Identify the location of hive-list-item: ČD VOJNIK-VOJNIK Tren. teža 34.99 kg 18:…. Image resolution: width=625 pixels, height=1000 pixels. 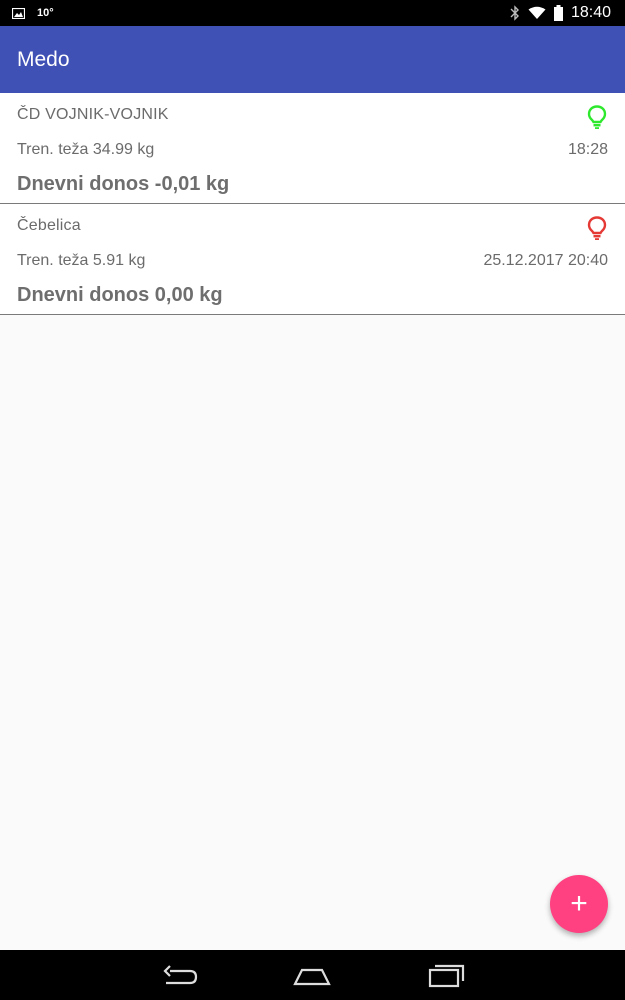
(312, 148).